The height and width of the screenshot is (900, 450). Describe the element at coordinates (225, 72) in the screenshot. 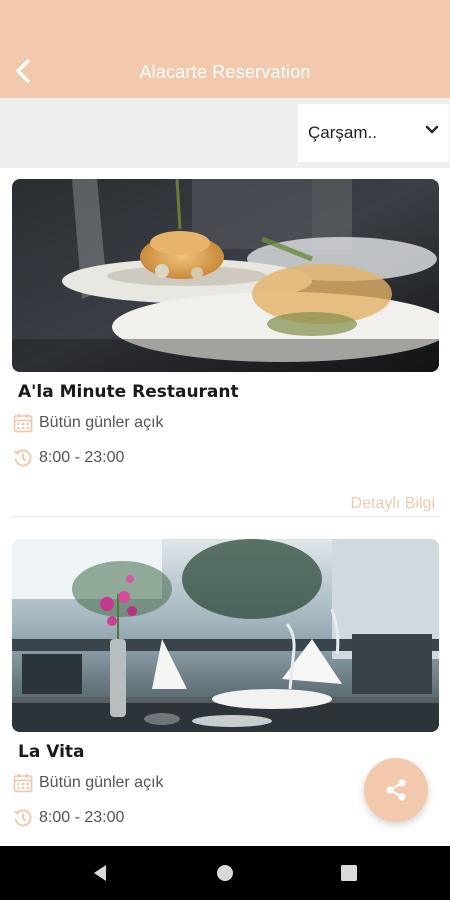

I see `page-title: Alacarte Reservation` at that location.